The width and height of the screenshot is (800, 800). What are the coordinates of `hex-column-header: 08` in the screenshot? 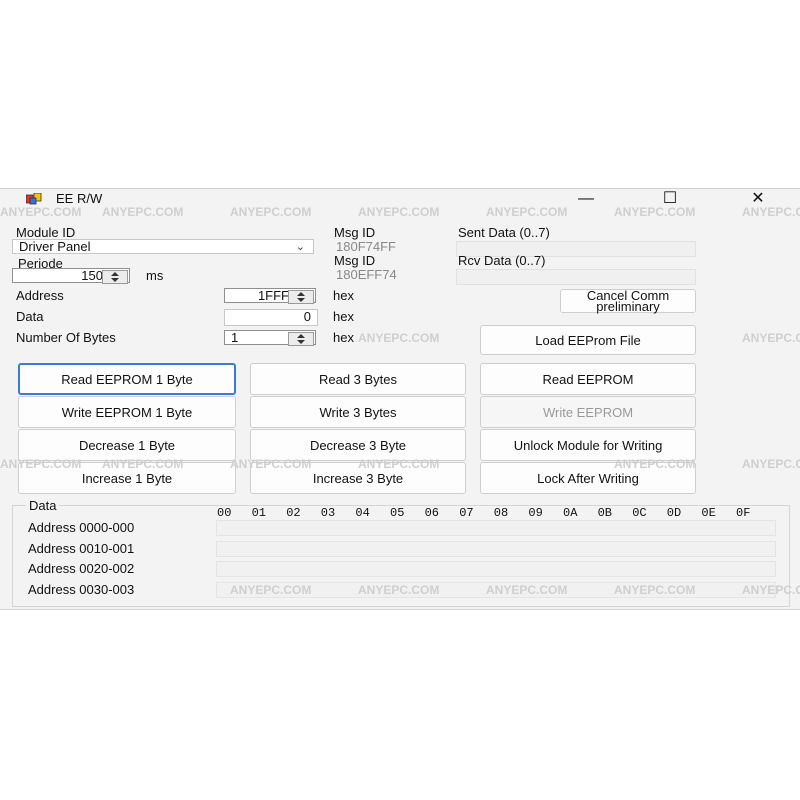 It's located at (501, 513).